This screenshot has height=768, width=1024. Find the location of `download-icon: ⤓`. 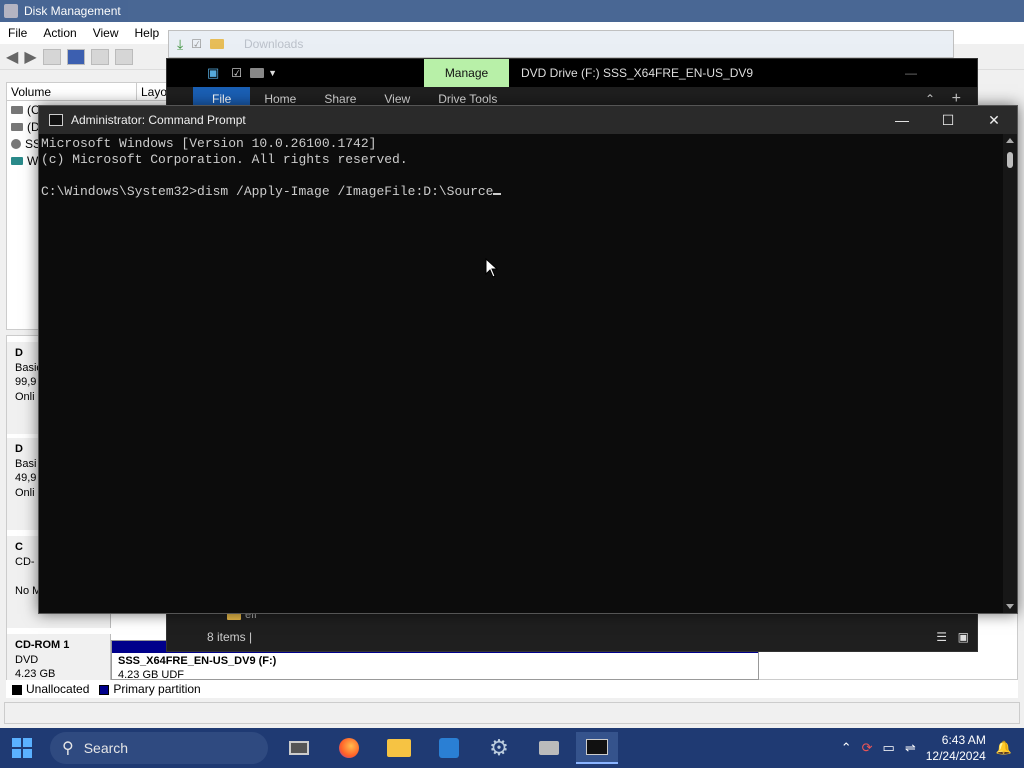

download-icon: ⤓ is located at coordinates (180, 43).